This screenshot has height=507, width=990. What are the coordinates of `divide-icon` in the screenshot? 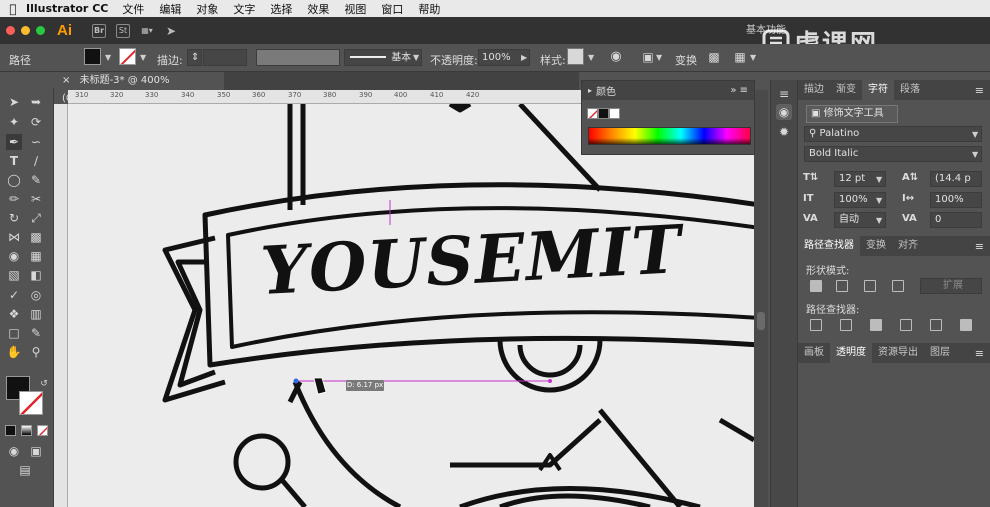 It's located at (816, 325).